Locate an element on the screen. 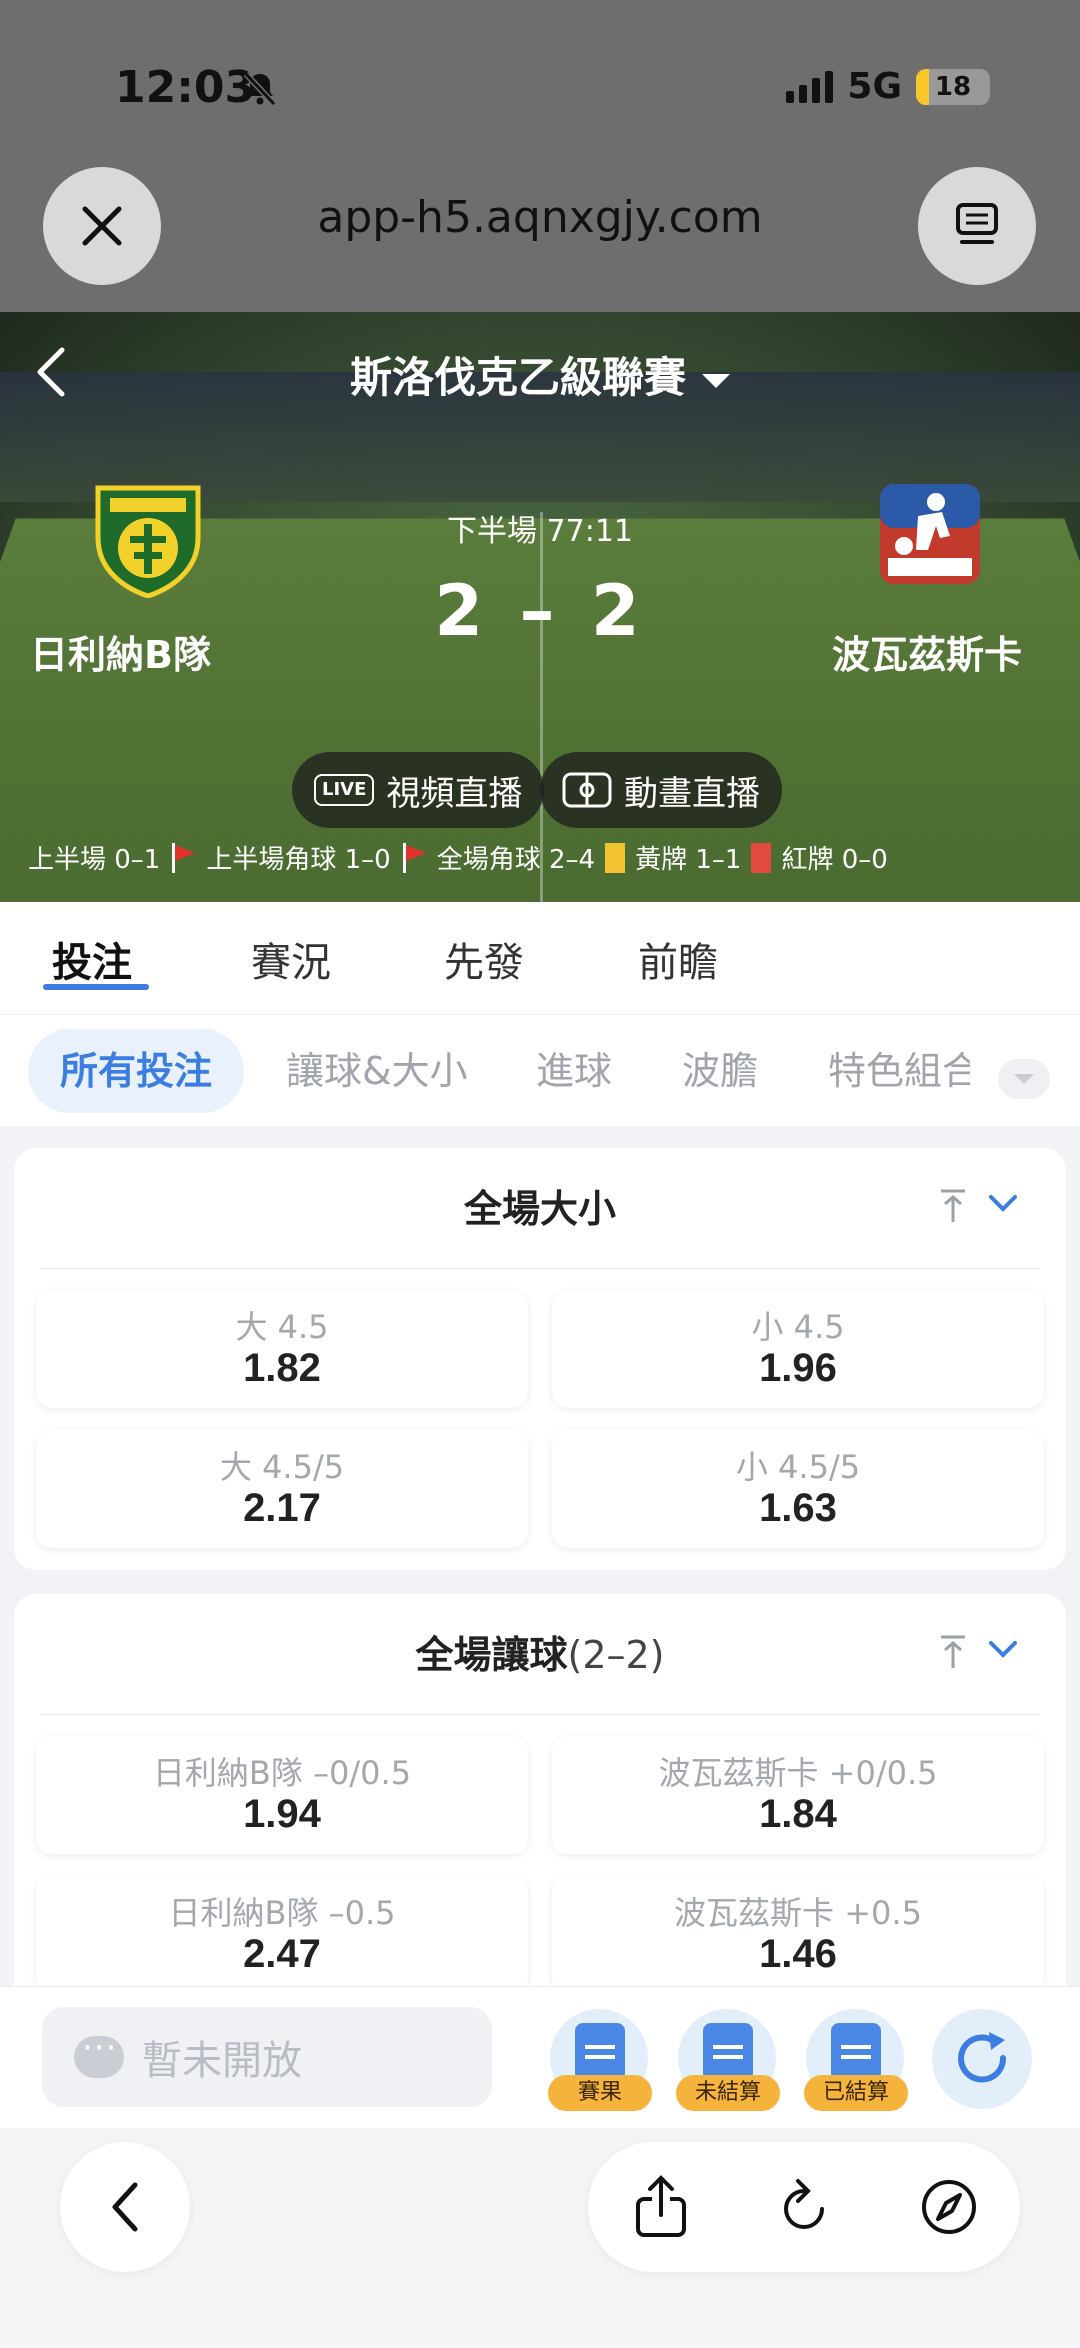 The image size is (1080, 2348). signal-icon is located at coordinates (810, 86).